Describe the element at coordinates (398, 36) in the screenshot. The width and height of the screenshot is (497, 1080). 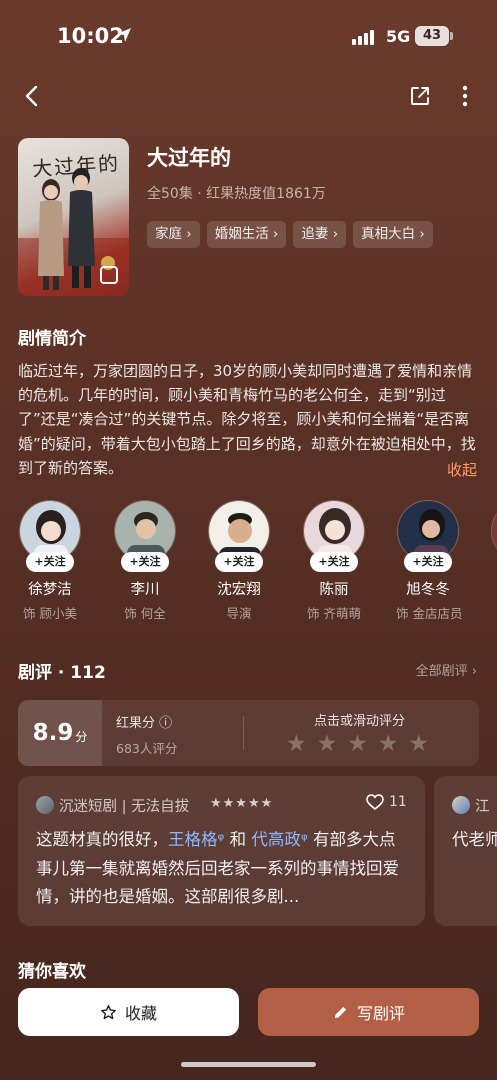
I see `network-type: 5G` at that location.